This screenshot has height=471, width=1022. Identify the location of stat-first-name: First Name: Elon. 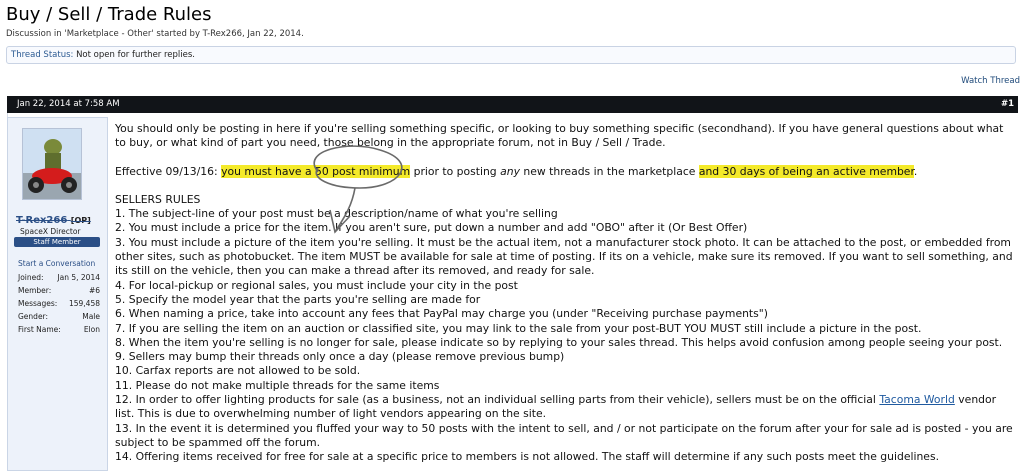
(59, 329).